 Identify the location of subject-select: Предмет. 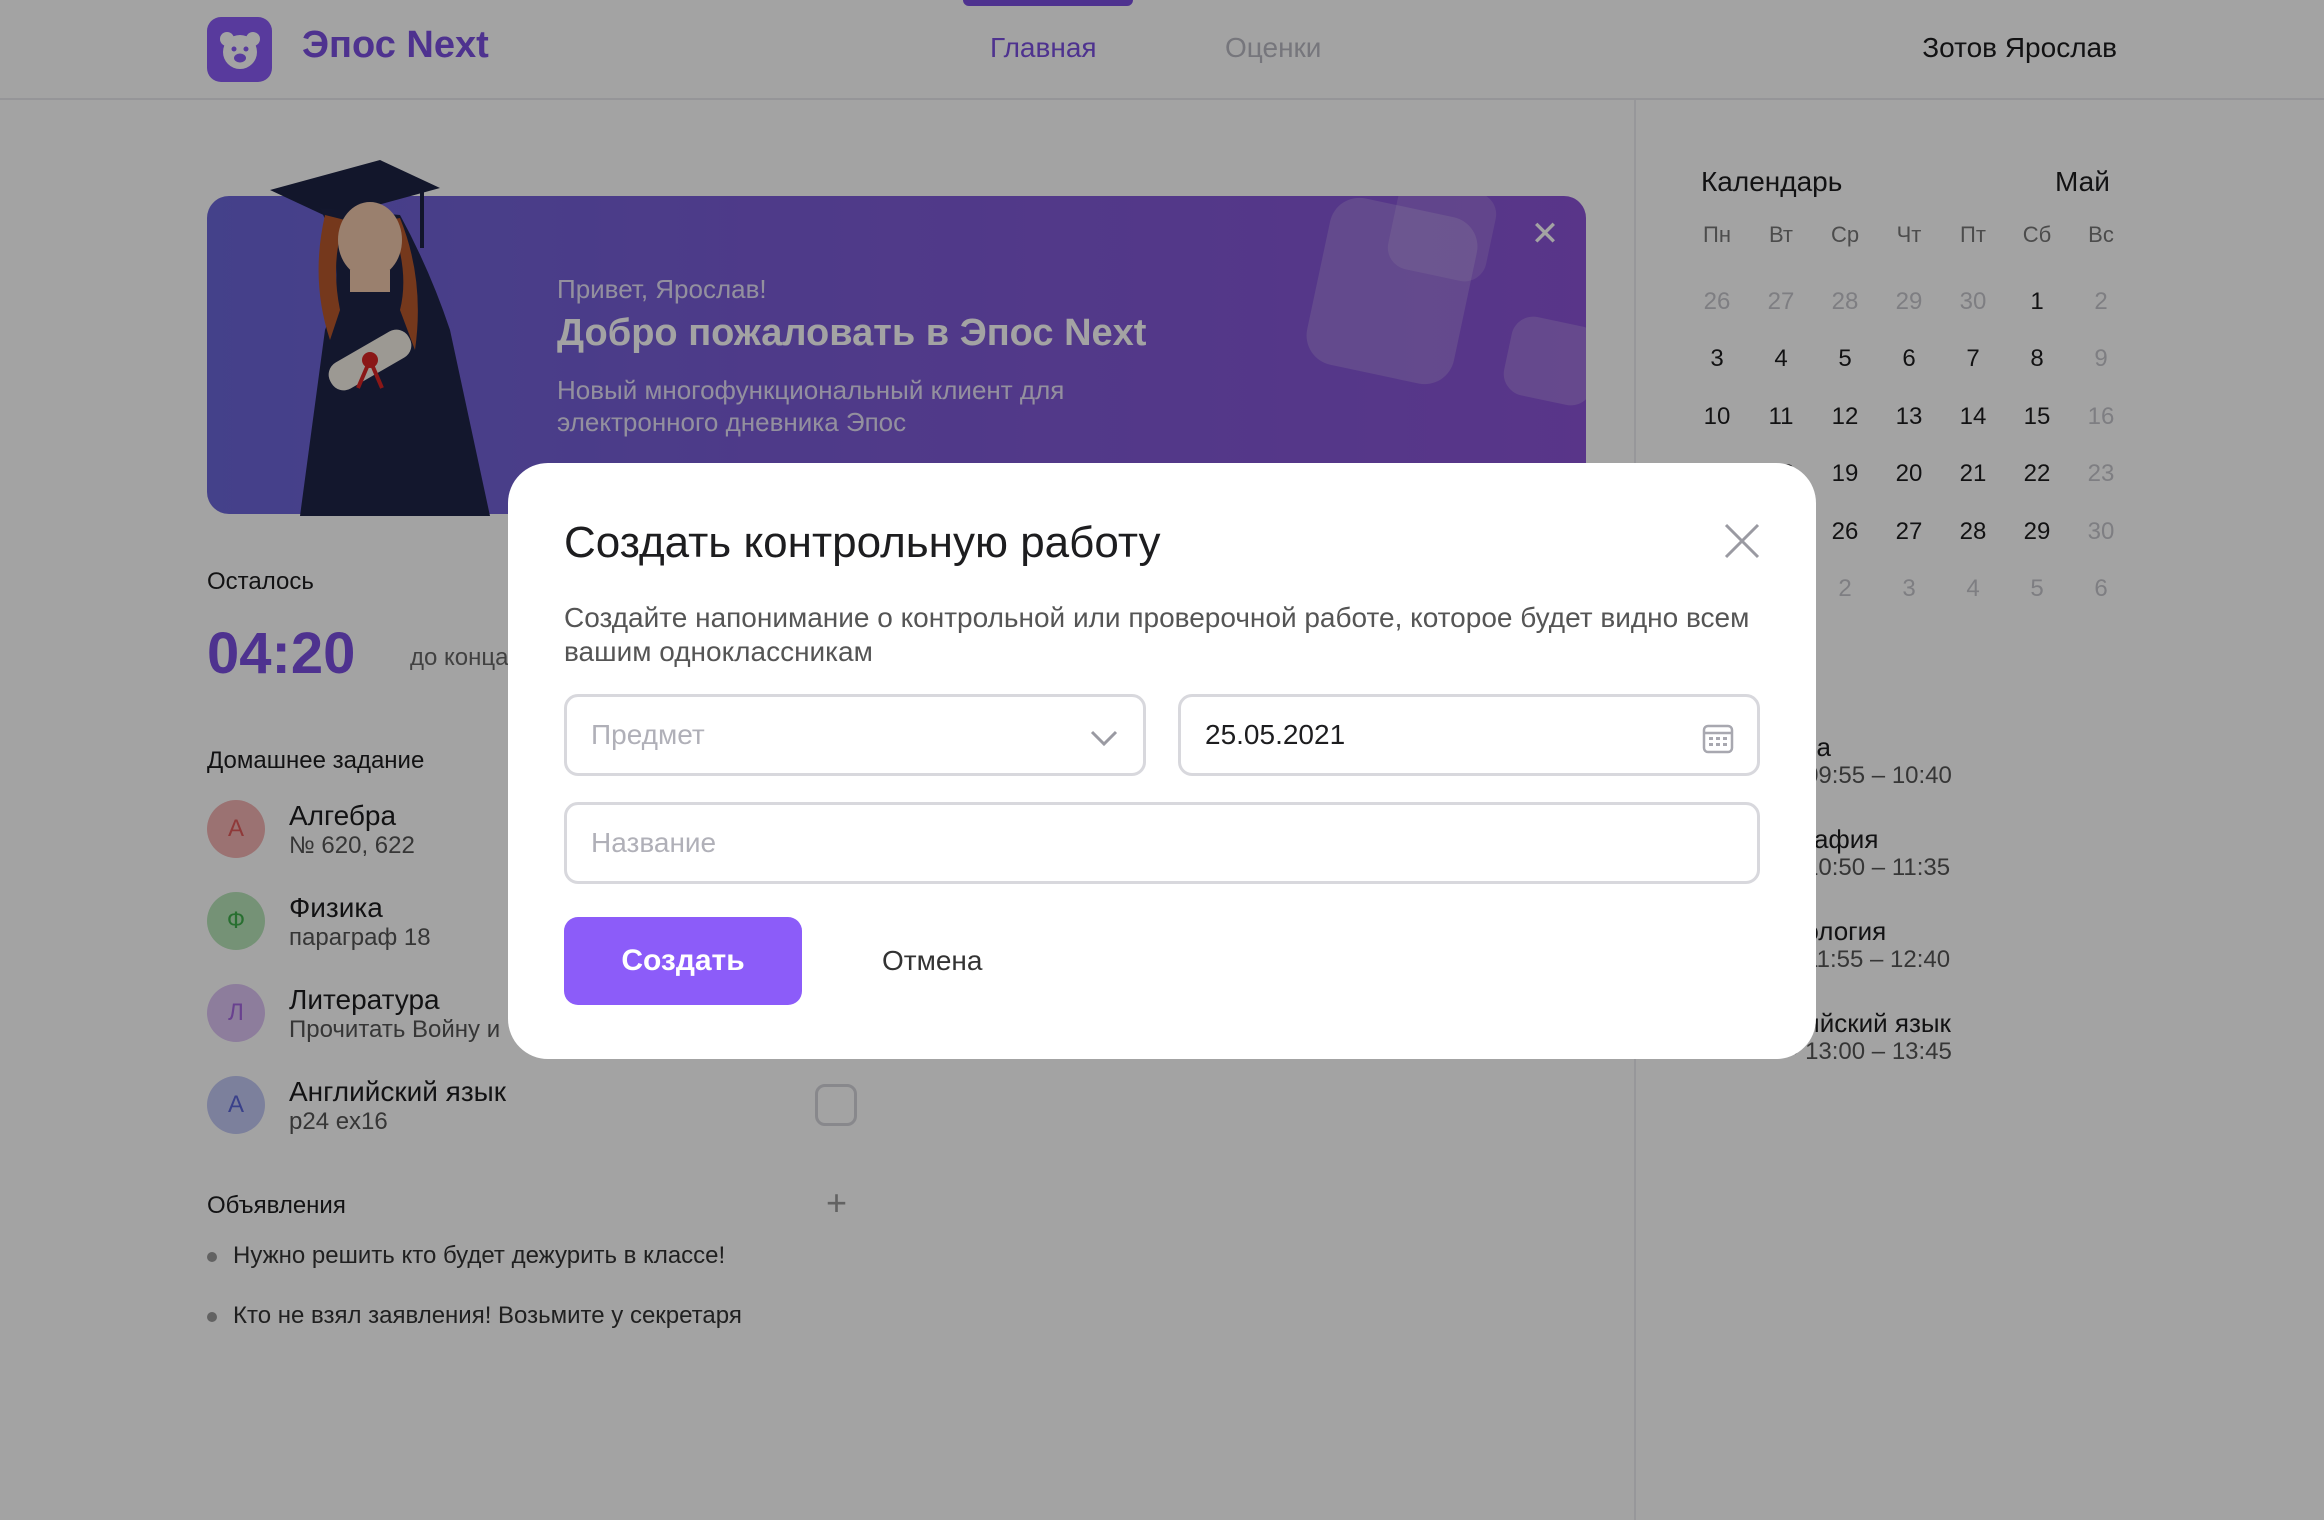
(855, 735).